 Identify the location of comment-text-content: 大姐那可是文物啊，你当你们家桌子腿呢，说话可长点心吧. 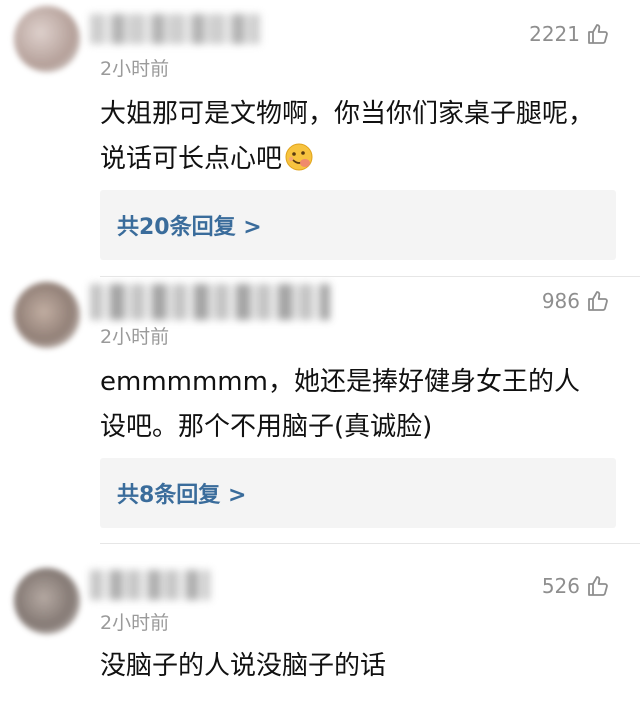
(347, 136).